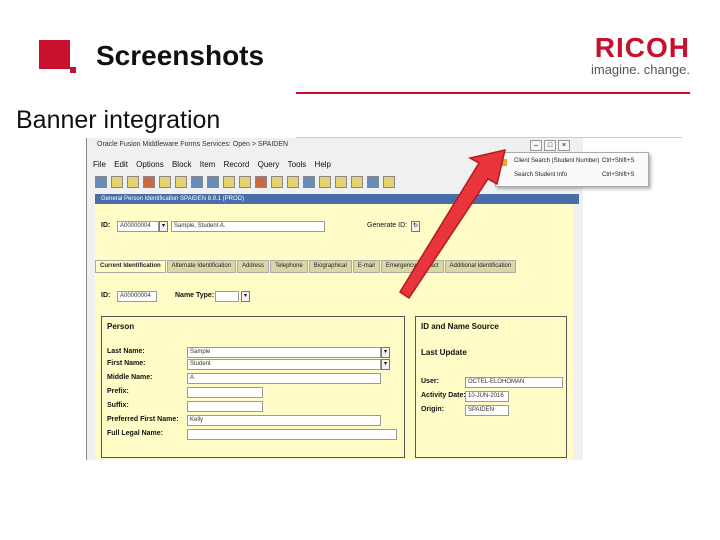  What do you see at coordinates (514, 382) in the screenshot?
I see `user-field: OCTEL-ELOHOMAN` at bounding box center [514, 382].